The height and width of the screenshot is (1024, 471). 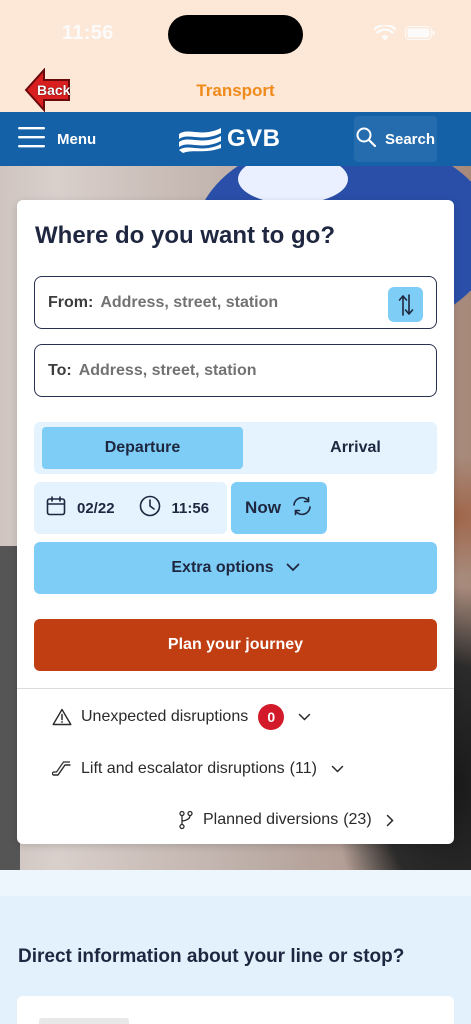 I want to click on search-label: Search, so click(x=410, y=139).